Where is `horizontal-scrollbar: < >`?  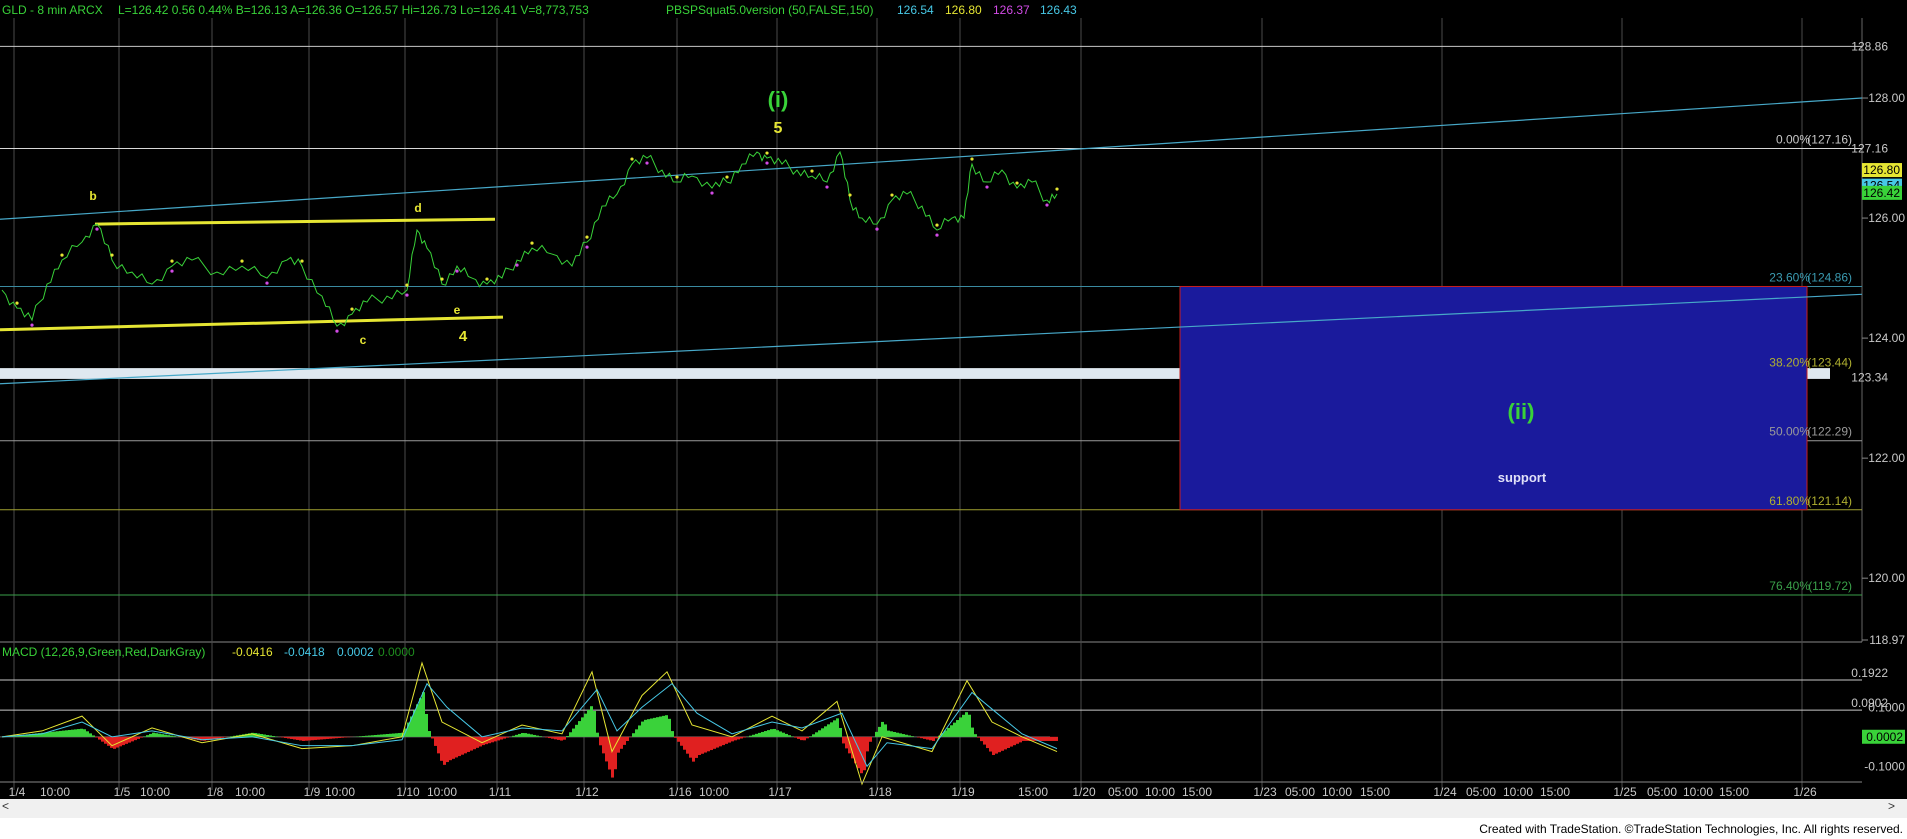
horizontal-scrollbar: < > is located at coordinates (953, 808).